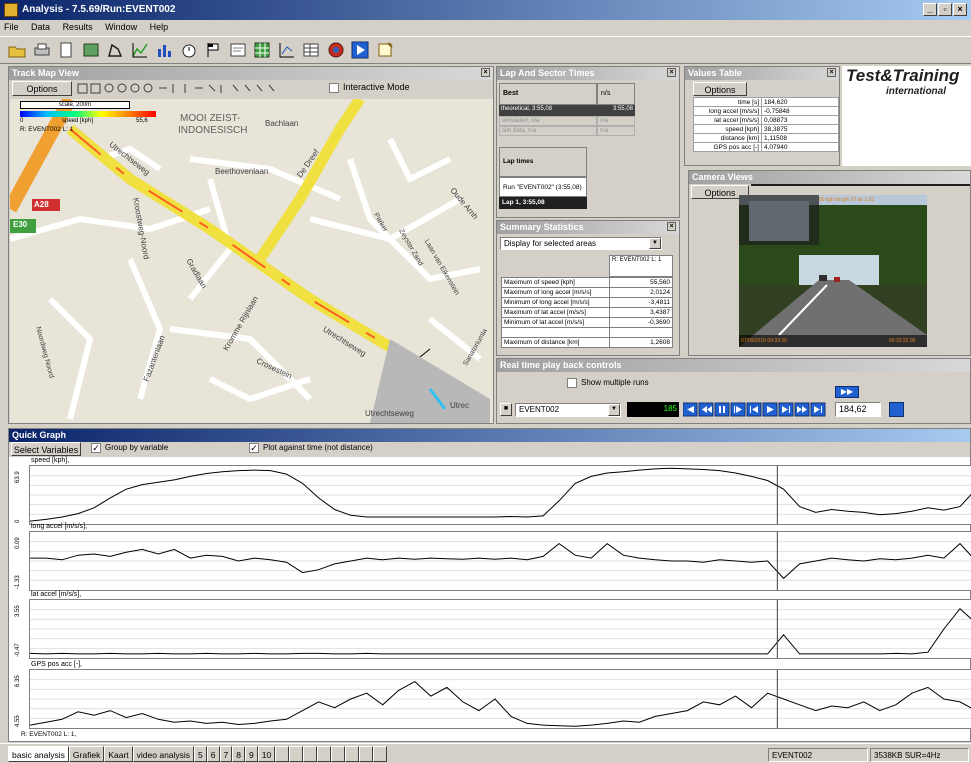 The height and width of the screenshot is (763, 971). I want to click on menu-help: Help, so click(159, 27).